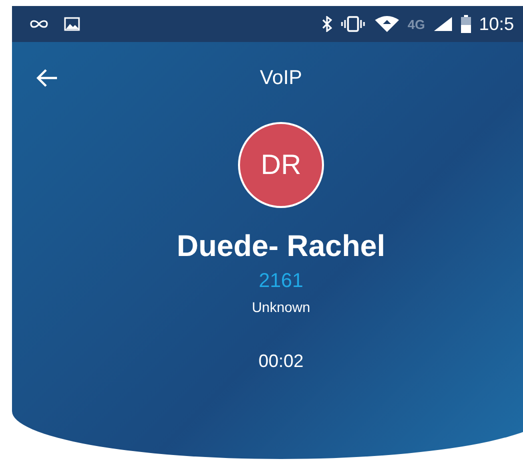 The image size is (523, 465). I want to click on infinity-icon, so click(39, 24).